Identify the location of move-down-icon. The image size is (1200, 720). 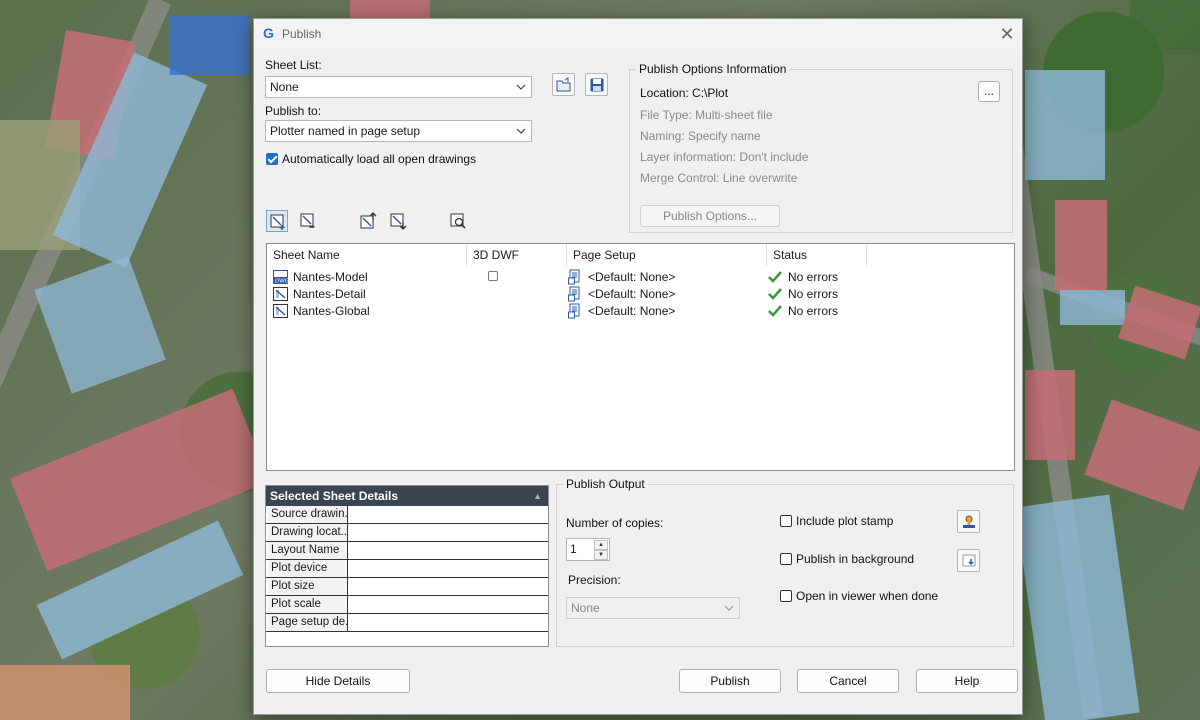
(398, 221).